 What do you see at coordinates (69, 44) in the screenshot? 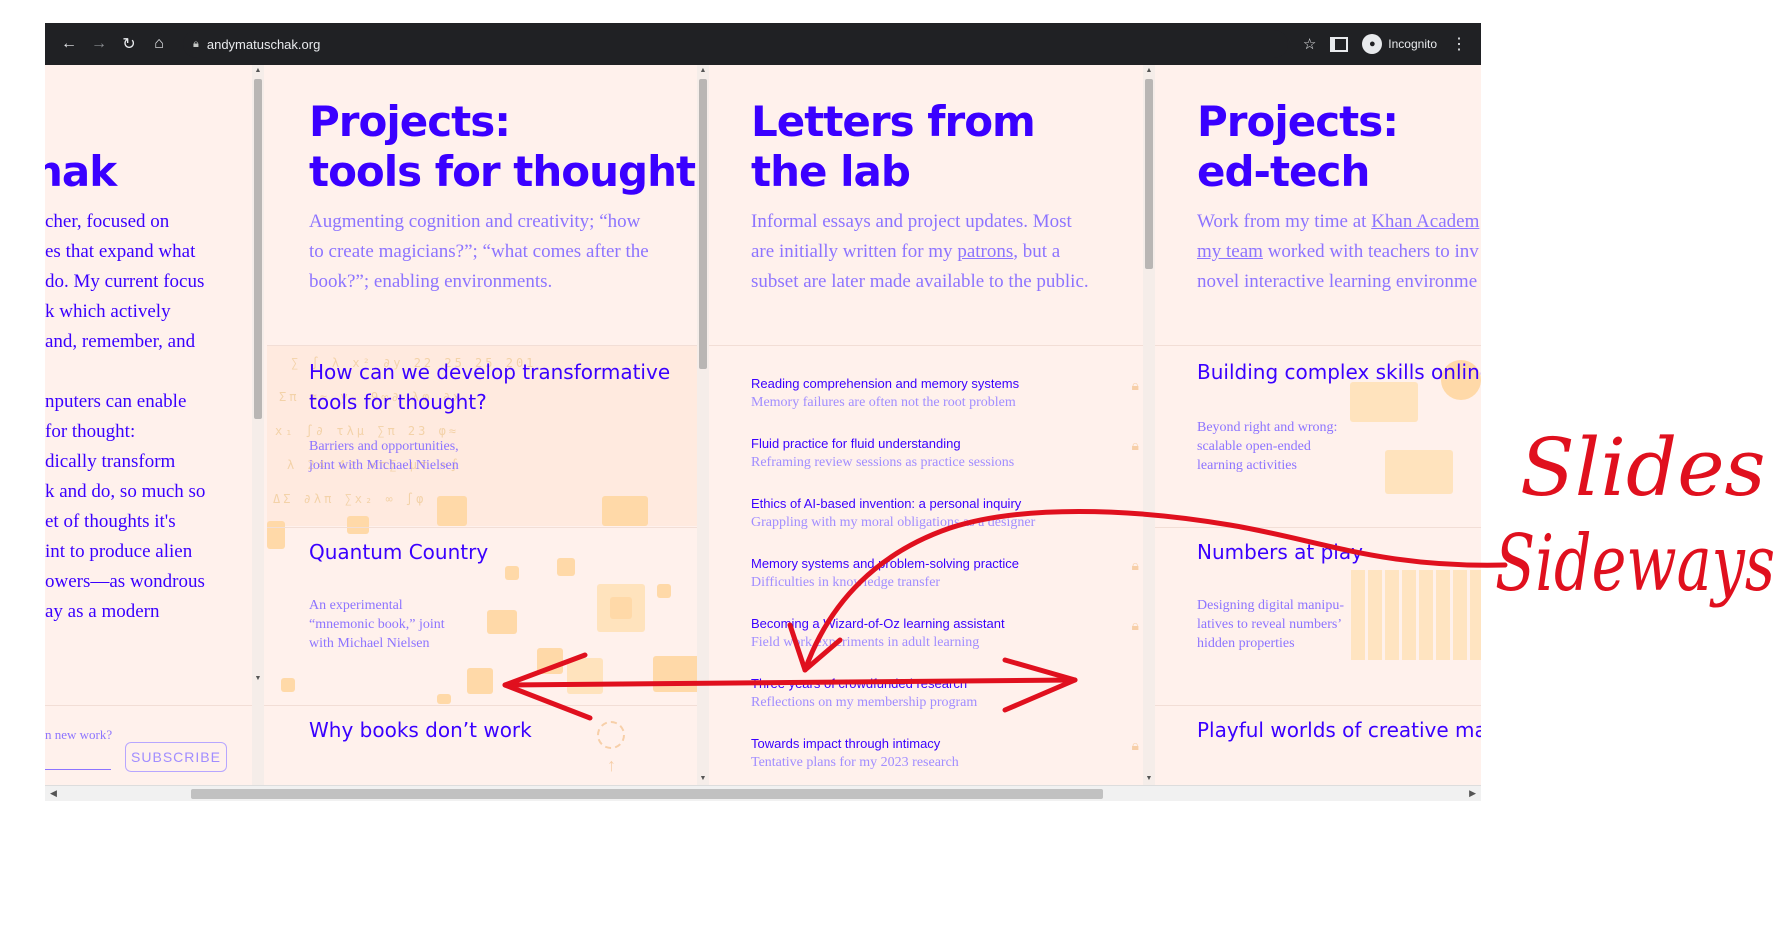
I see `back-icon: ←` at bounding box center [69, 44].